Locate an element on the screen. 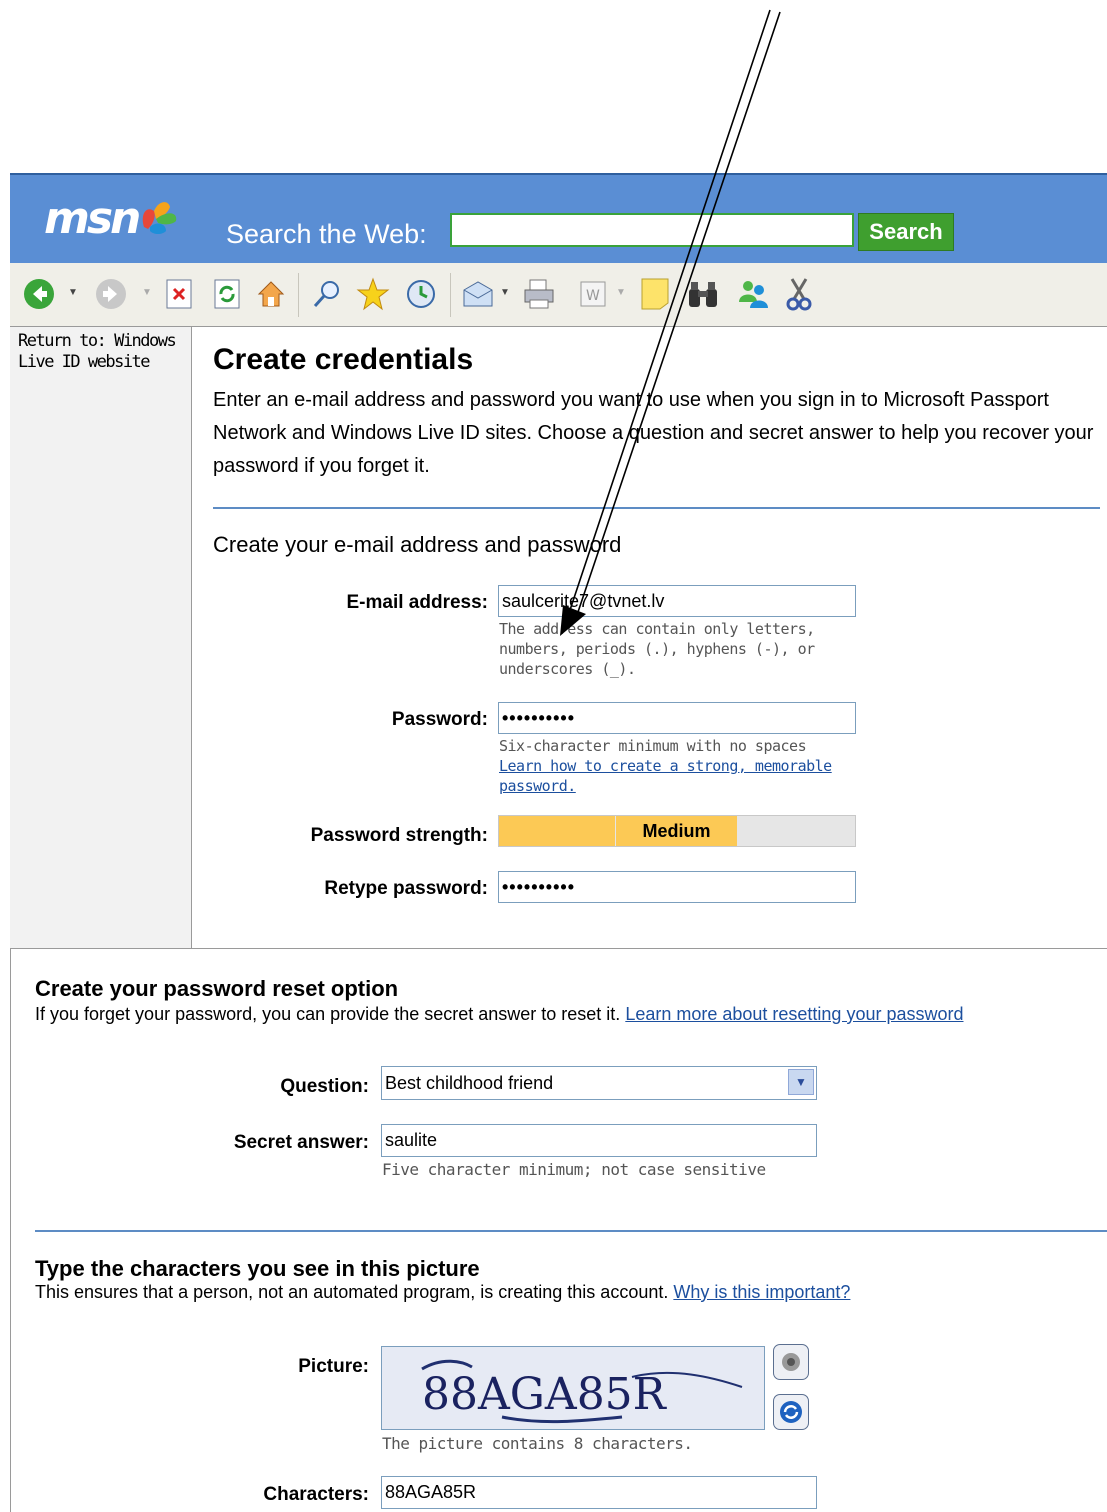 The width and height of the screenshot is (1107, 1512). retype-password-label: Retype password: is located at coordinates (406, 888).